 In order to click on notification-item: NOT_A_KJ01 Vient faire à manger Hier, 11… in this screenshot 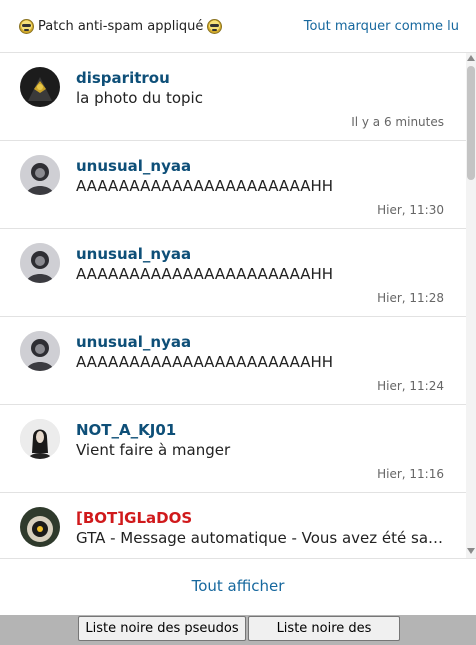, I will do `click(233, 449)`.